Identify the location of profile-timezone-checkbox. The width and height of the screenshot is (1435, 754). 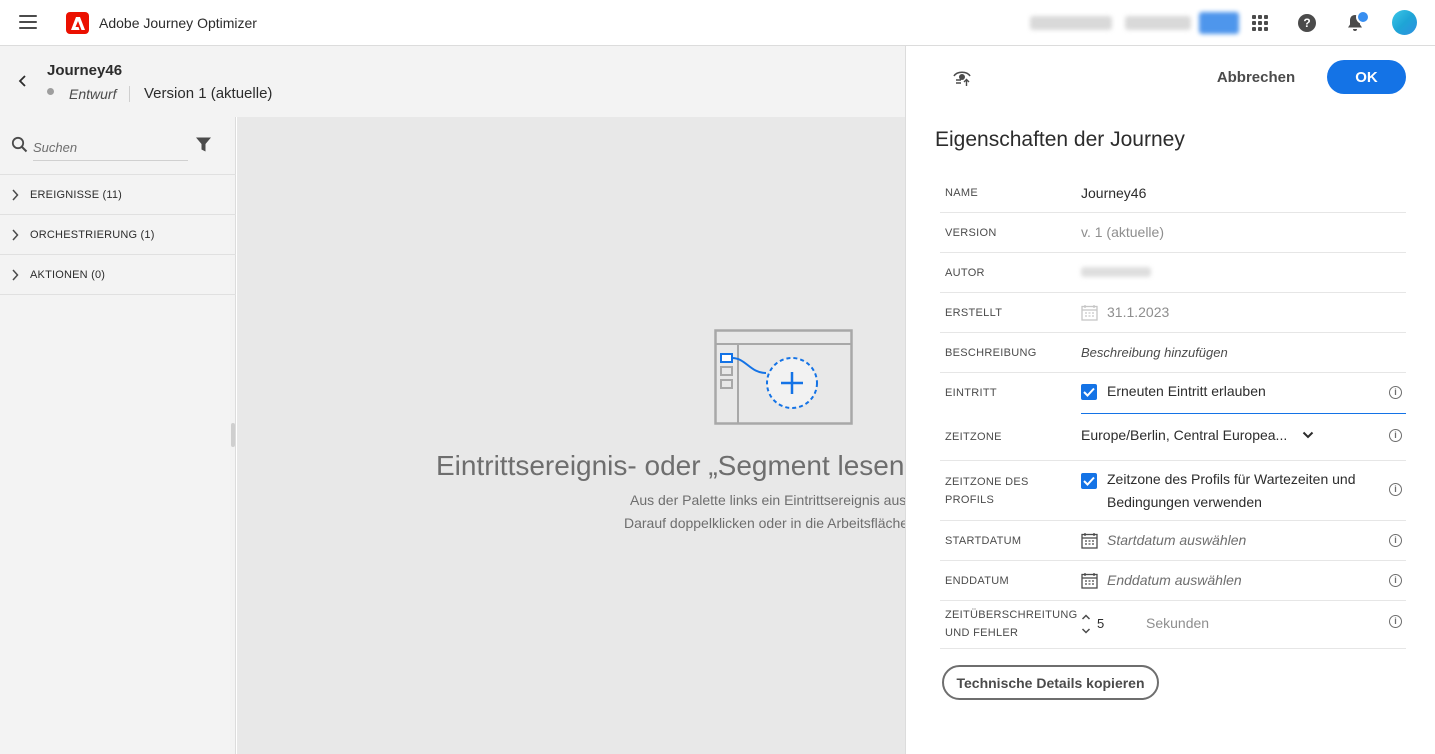
(1089, 481).